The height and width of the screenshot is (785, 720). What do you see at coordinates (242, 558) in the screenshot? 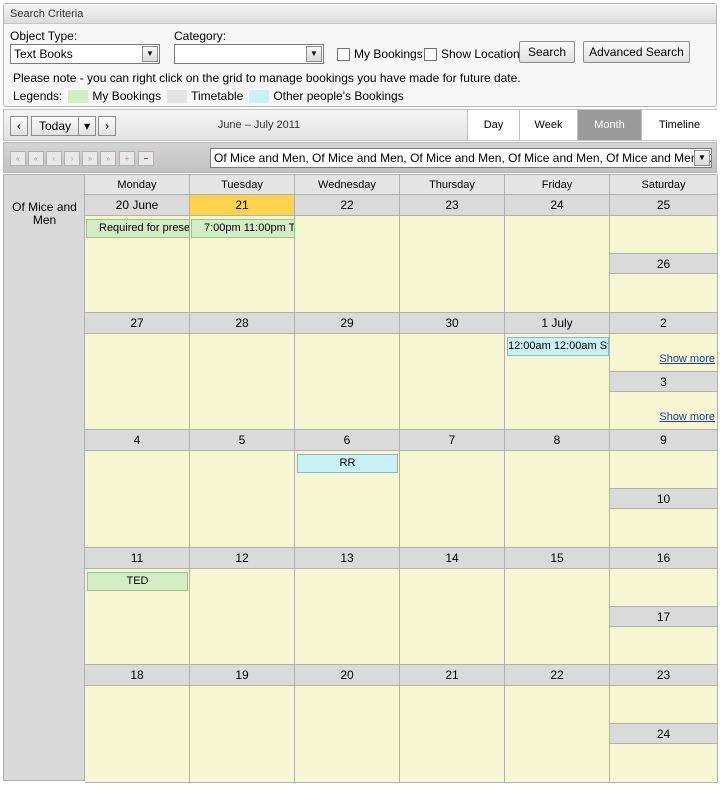
I see `date-header: 12` at bounding box center [242, 558].